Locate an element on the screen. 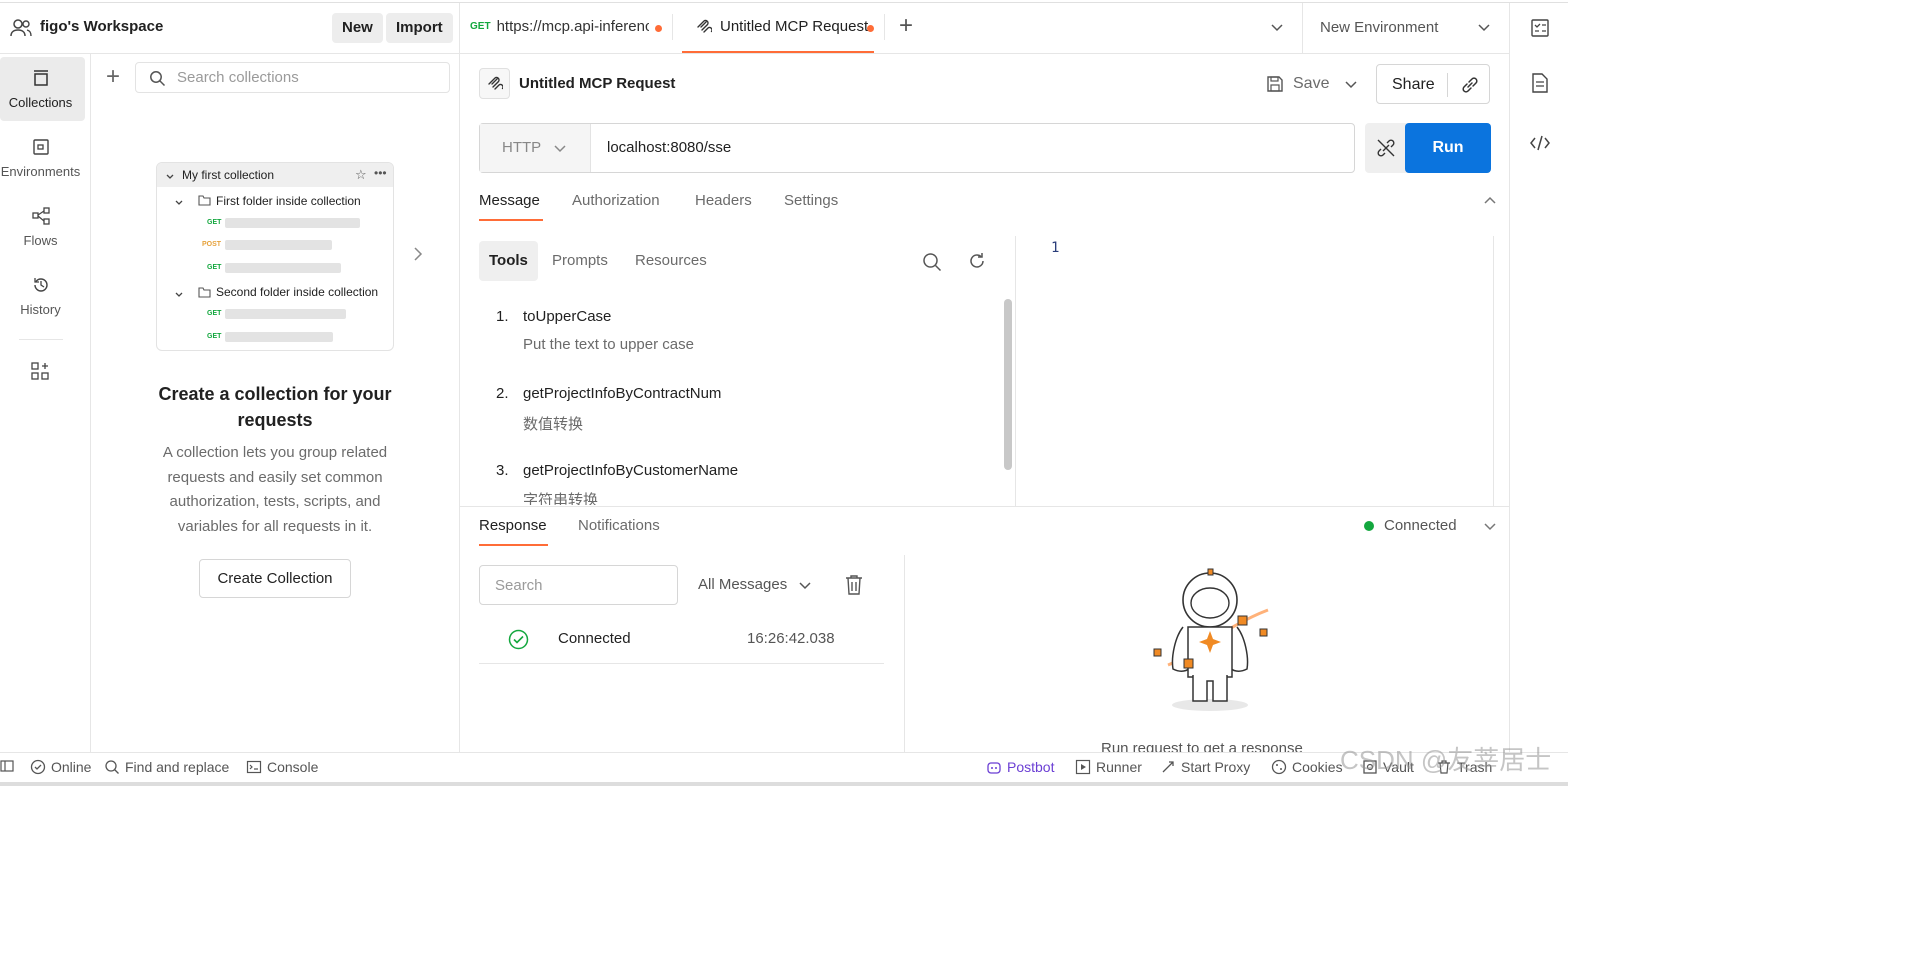  tab-label: https://mcp.api-inferenc is located at coordinates (572, 26).